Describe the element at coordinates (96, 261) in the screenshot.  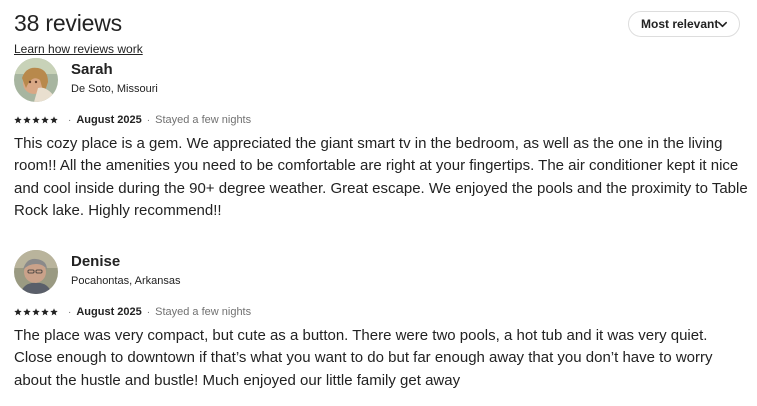
I see `reviewer-name: Denise` at that location.